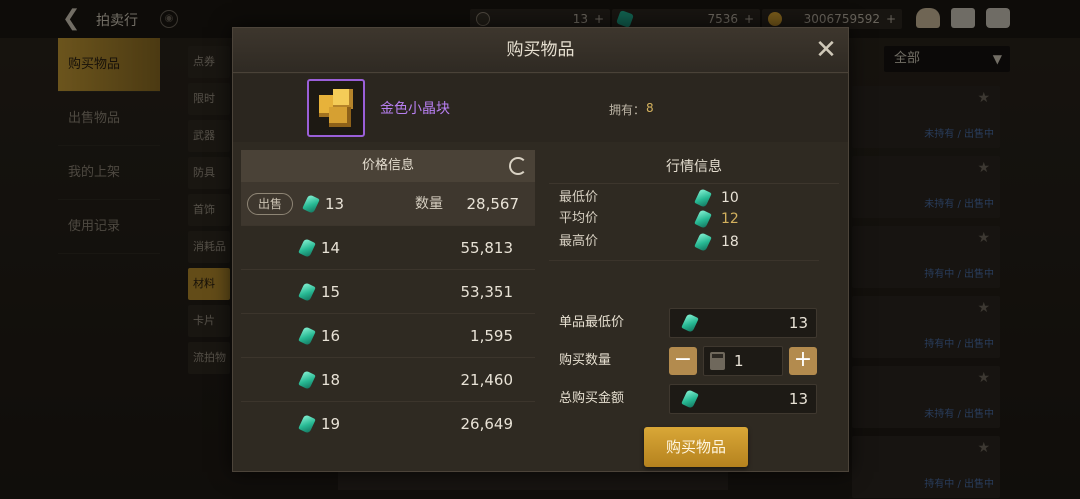 The height and width of the screenshot is (499, 1080). What do you see at coordinates (491, 336) in the screenshot?
I see `quantity-value: 1,595` at bounding box center [491, 336].